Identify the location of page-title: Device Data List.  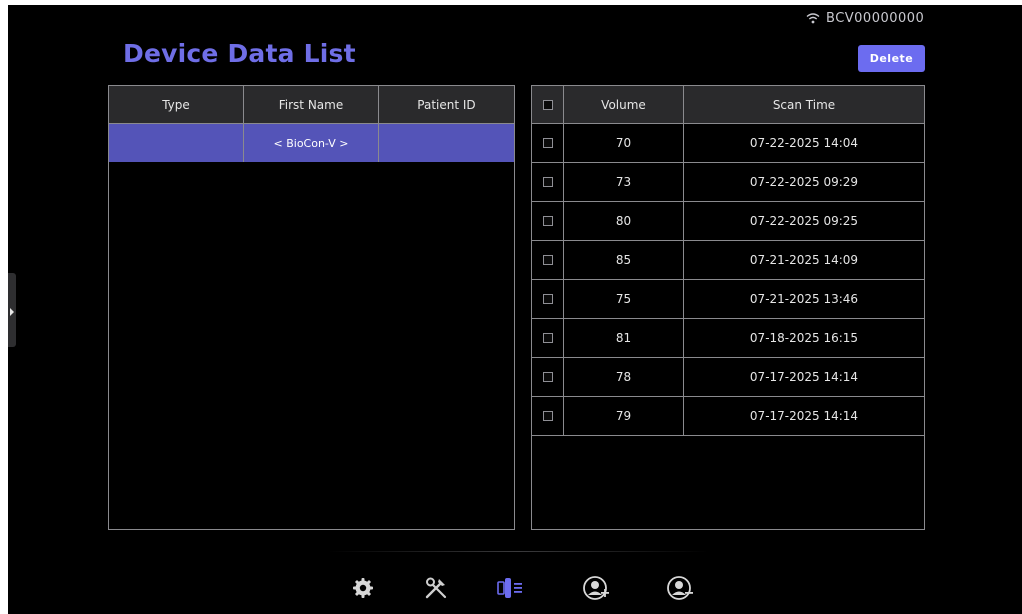
(239, 53).